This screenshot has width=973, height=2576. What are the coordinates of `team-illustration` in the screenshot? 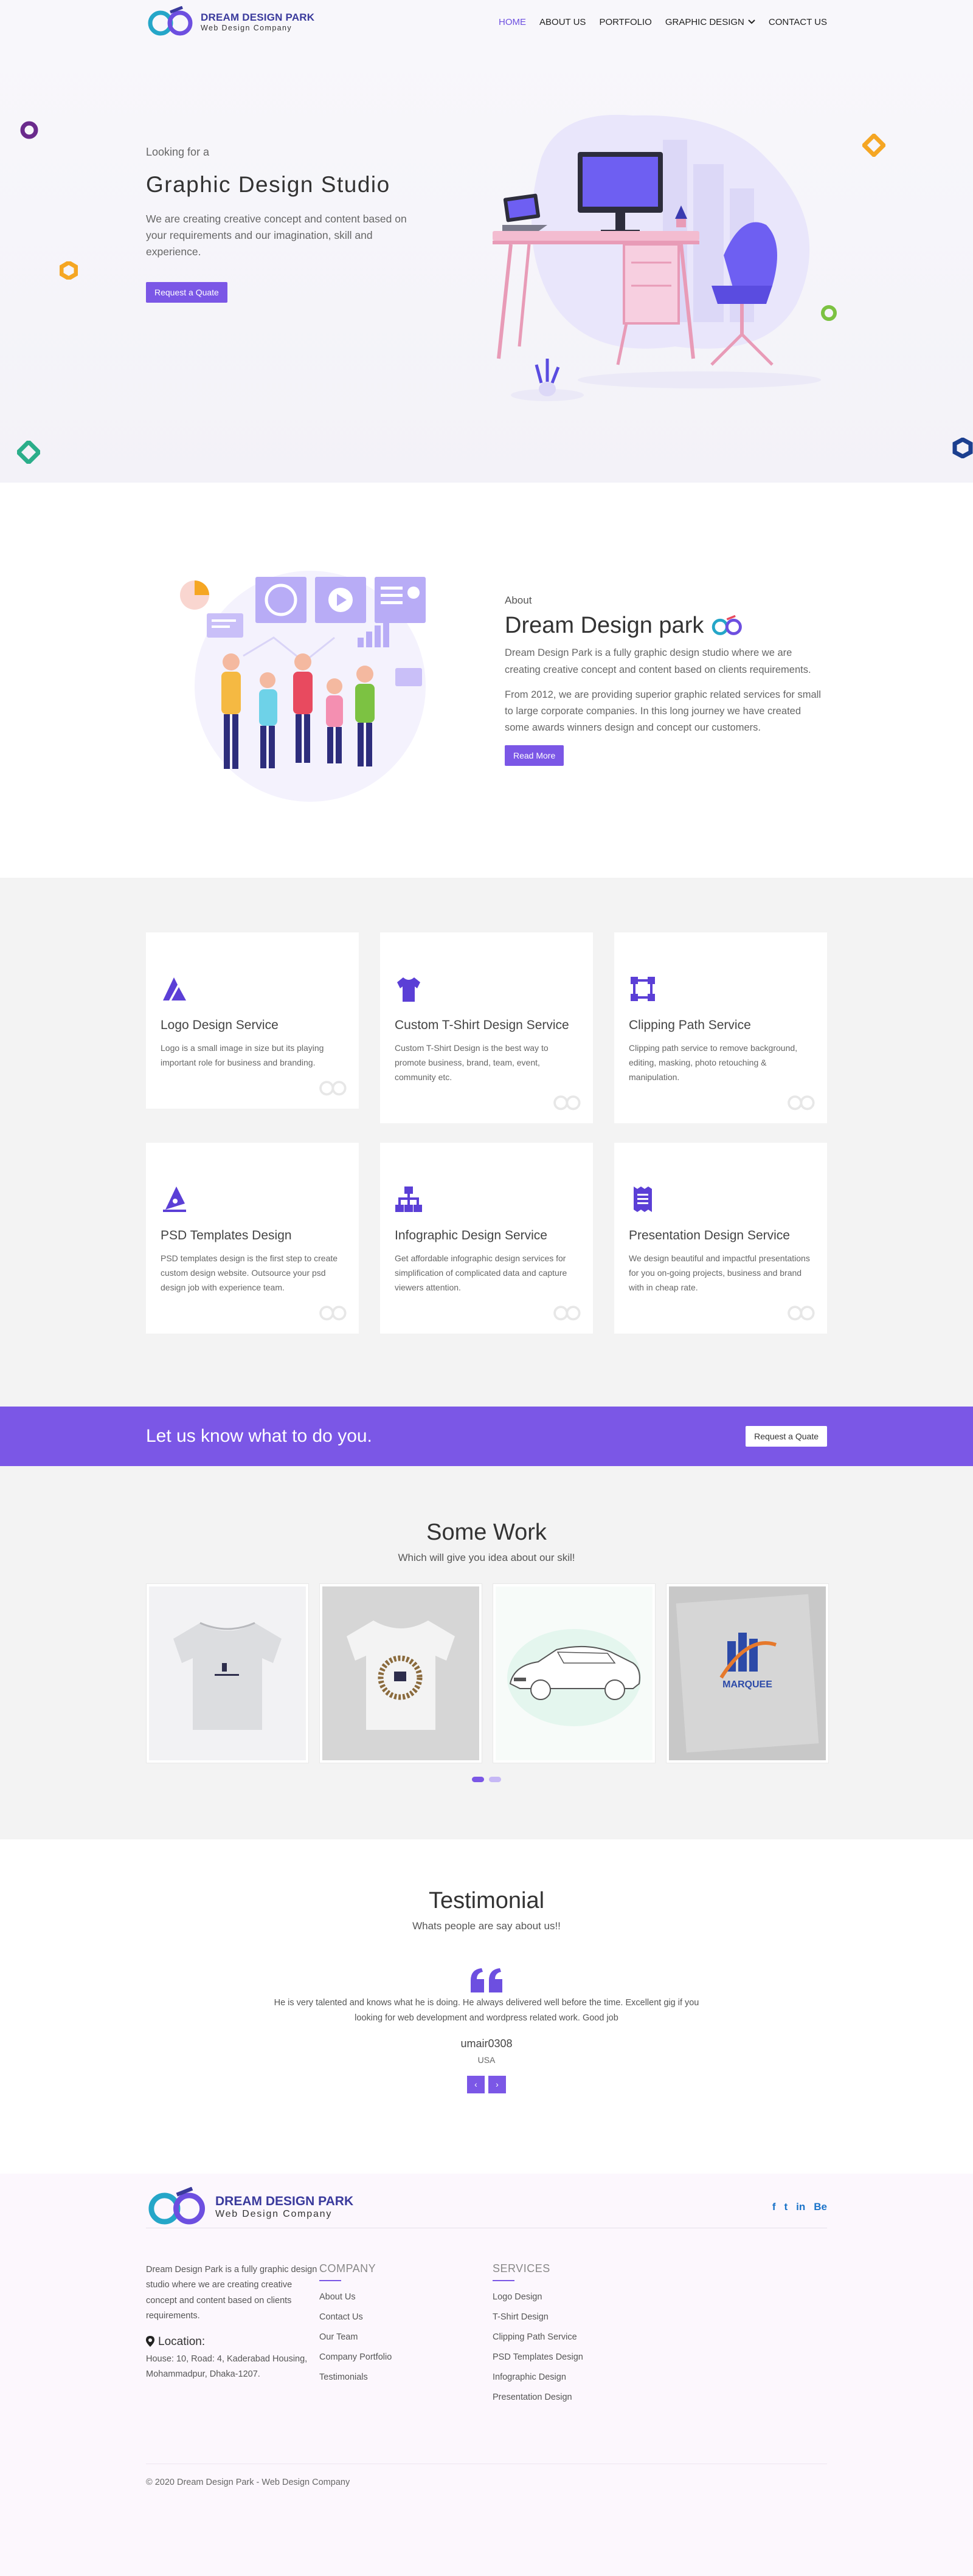 It's located at (319, 680).